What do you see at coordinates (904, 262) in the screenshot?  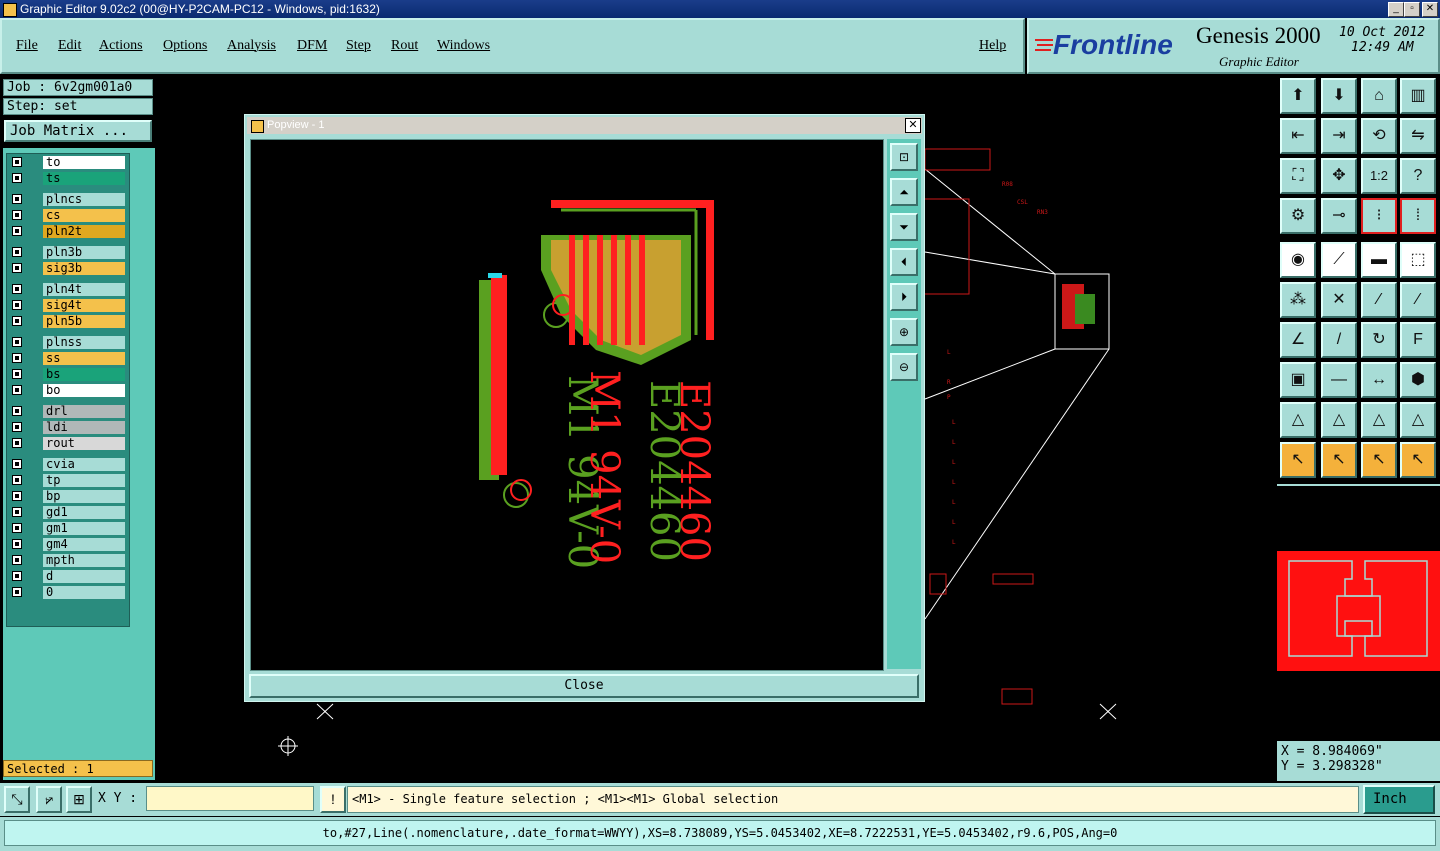 I see `pan-left-icon: ⏴` at bounding box center [904, 262].